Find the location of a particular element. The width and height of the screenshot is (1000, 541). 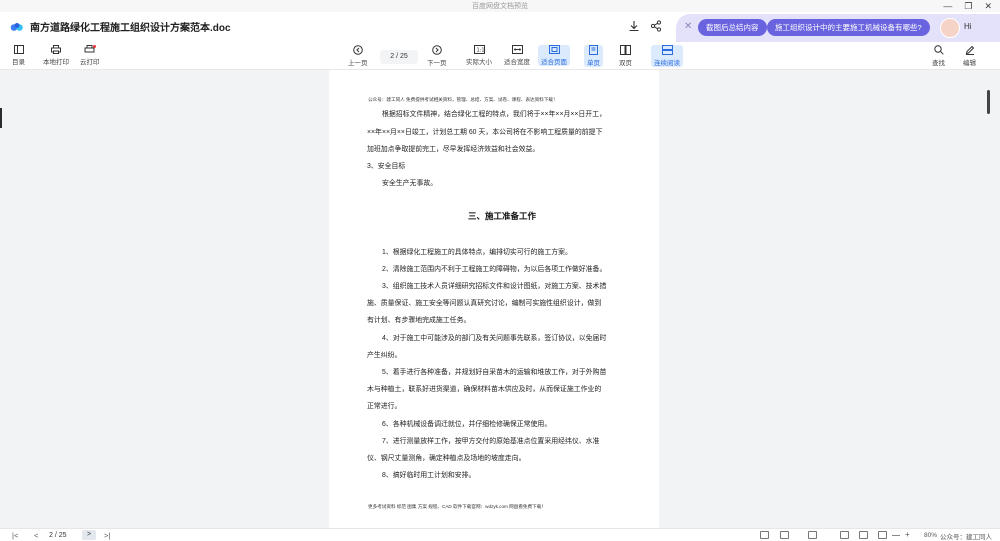

zoom-out-icon is located at coordinates (896, 535).